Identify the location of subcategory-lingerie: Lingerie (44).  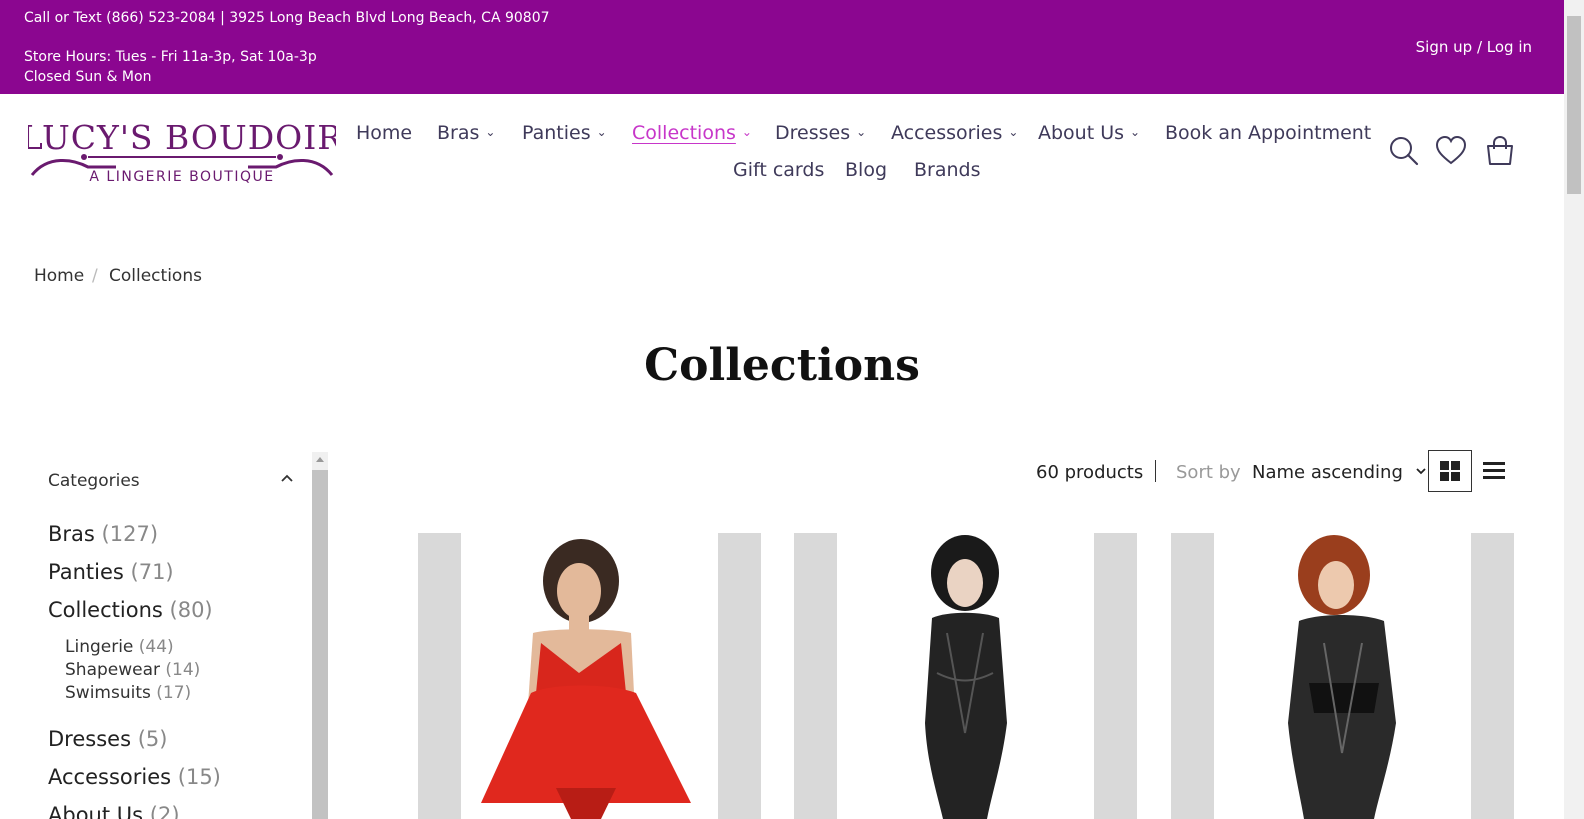
(119, 647).